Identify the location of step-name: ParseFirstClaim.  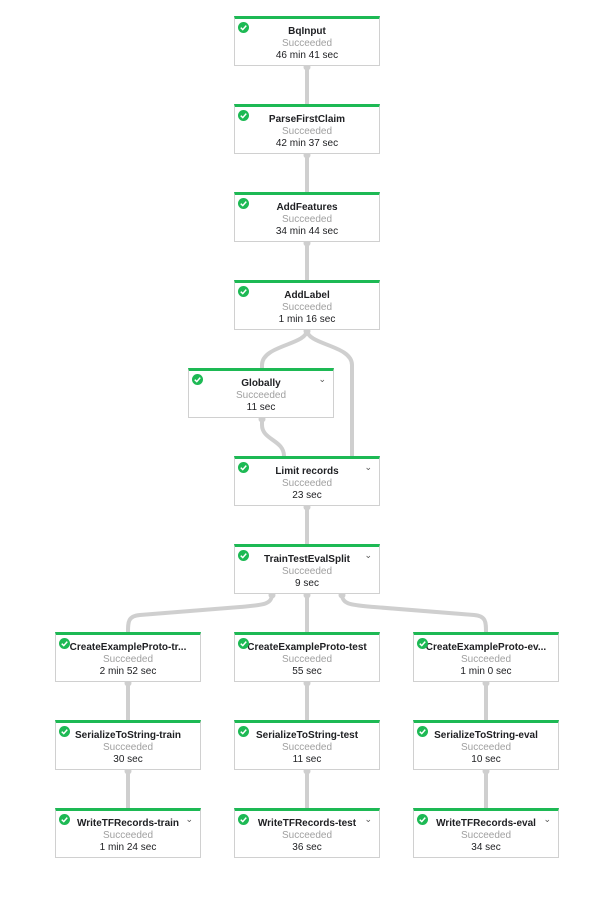
(307, 119).